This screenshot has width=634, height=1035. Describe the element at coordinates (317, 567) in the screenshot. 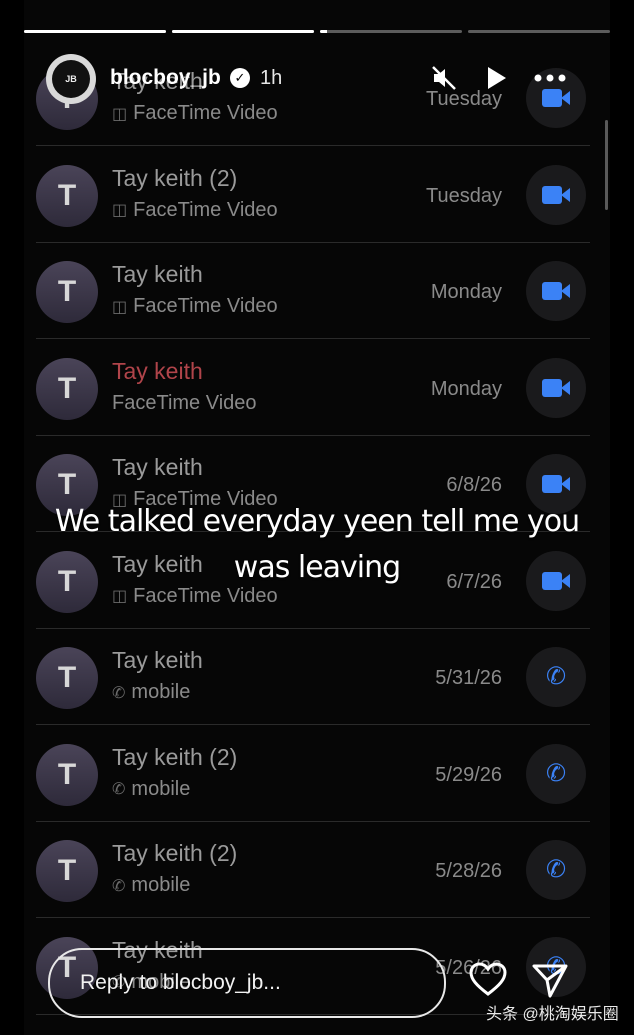

I see `story-caption-line-2: was leaving` at that location.